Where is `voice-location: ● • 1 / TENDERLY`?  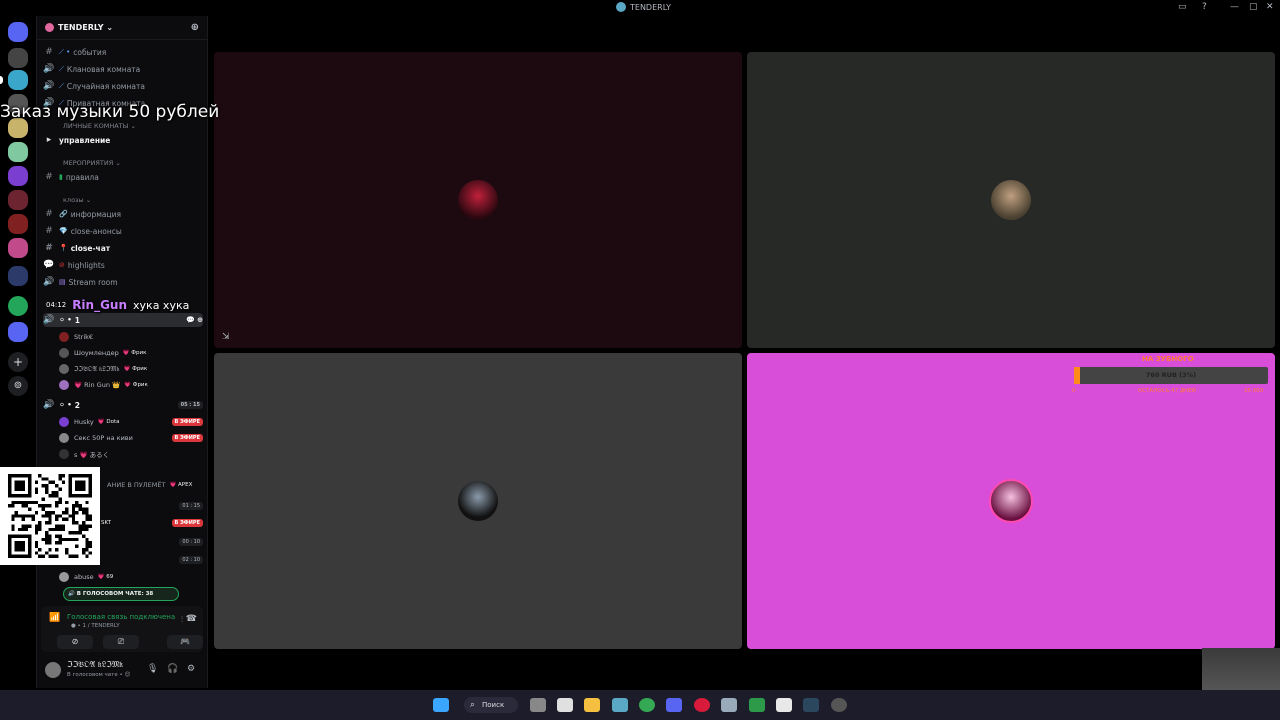 voice-location: ● • 1 / TENDERLY is located at coordinates (95, 626).